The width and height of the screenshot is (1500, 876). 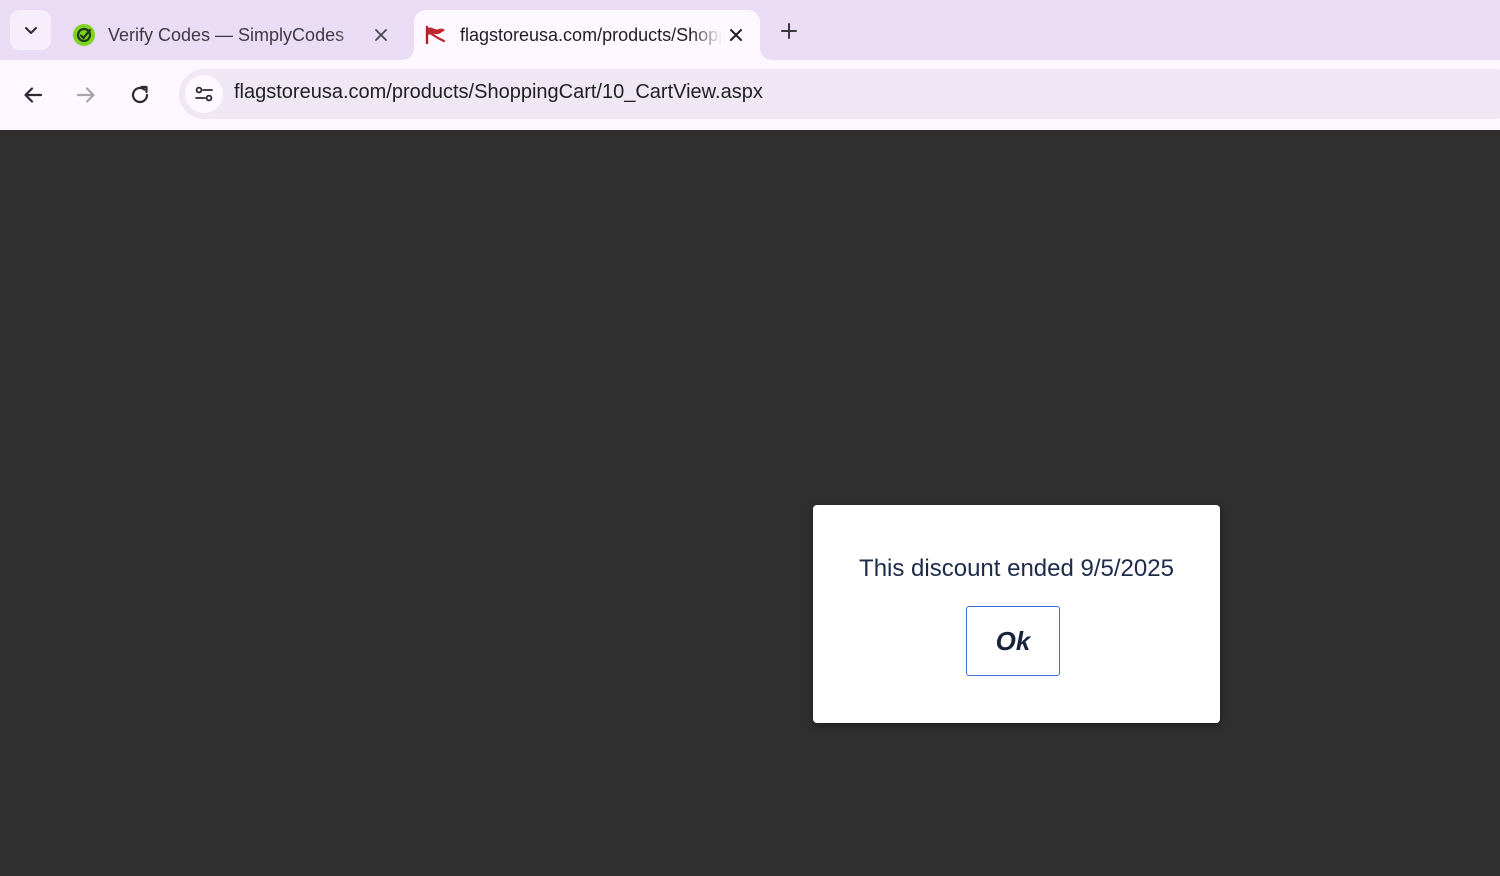 I want to click on plus-icon, so click(x=789, y=31).